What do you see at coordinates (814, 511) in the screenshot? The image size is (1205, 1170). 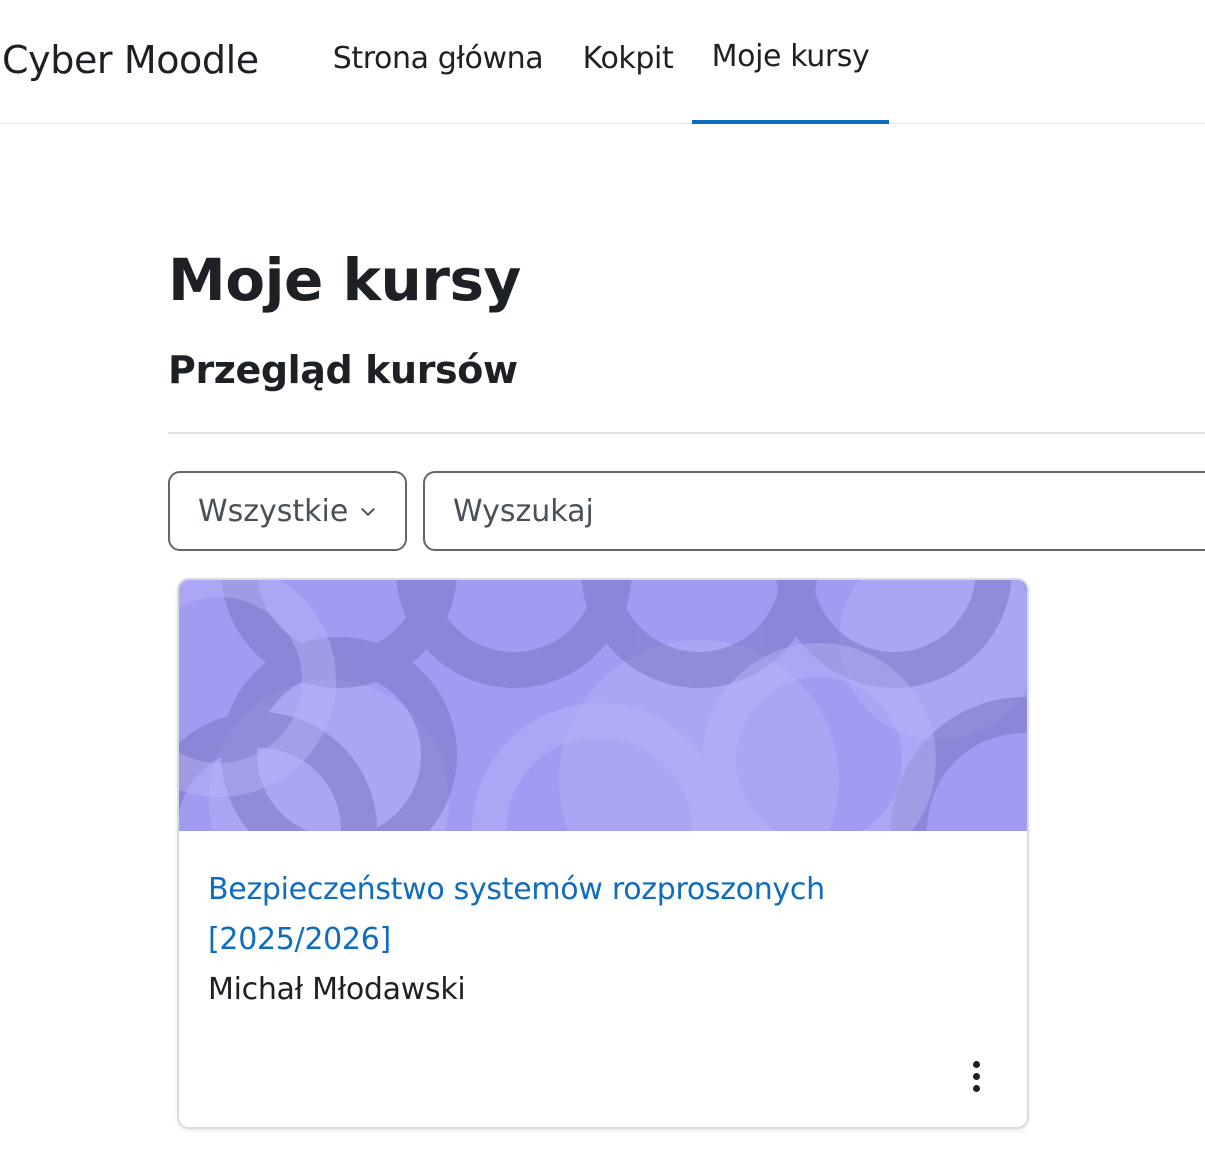 I see `search-input` at bounding box center [814, 511].